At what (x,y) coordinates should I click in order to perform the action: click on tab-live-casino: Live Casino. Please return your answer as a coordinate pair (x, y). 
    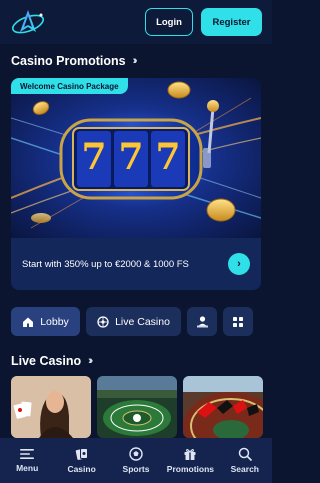
    Looking at the image, I should click on (133, 321).